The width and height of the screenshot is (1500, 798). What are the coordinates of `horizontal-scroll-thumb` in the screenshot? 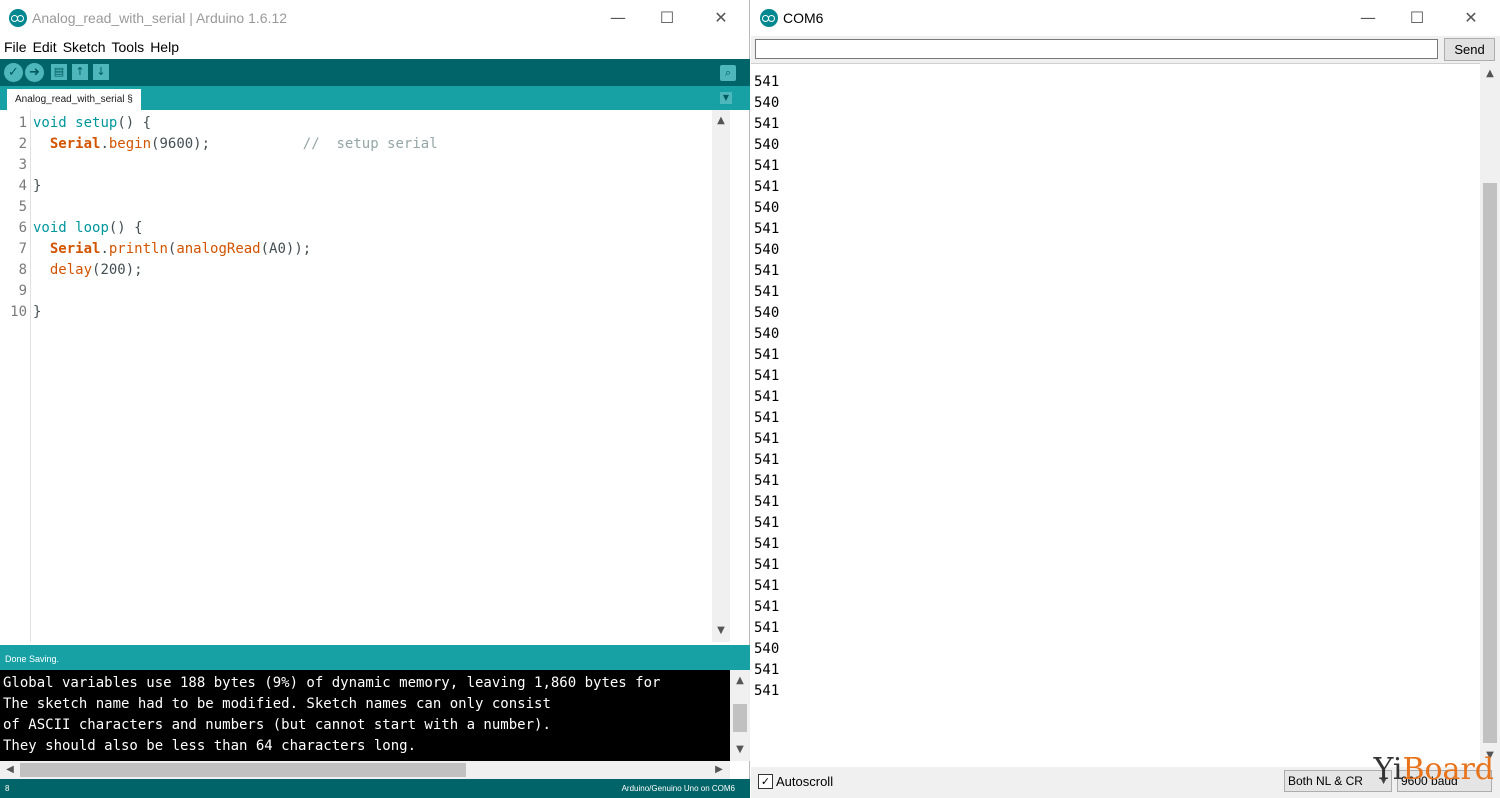 It's located at (243, 770).